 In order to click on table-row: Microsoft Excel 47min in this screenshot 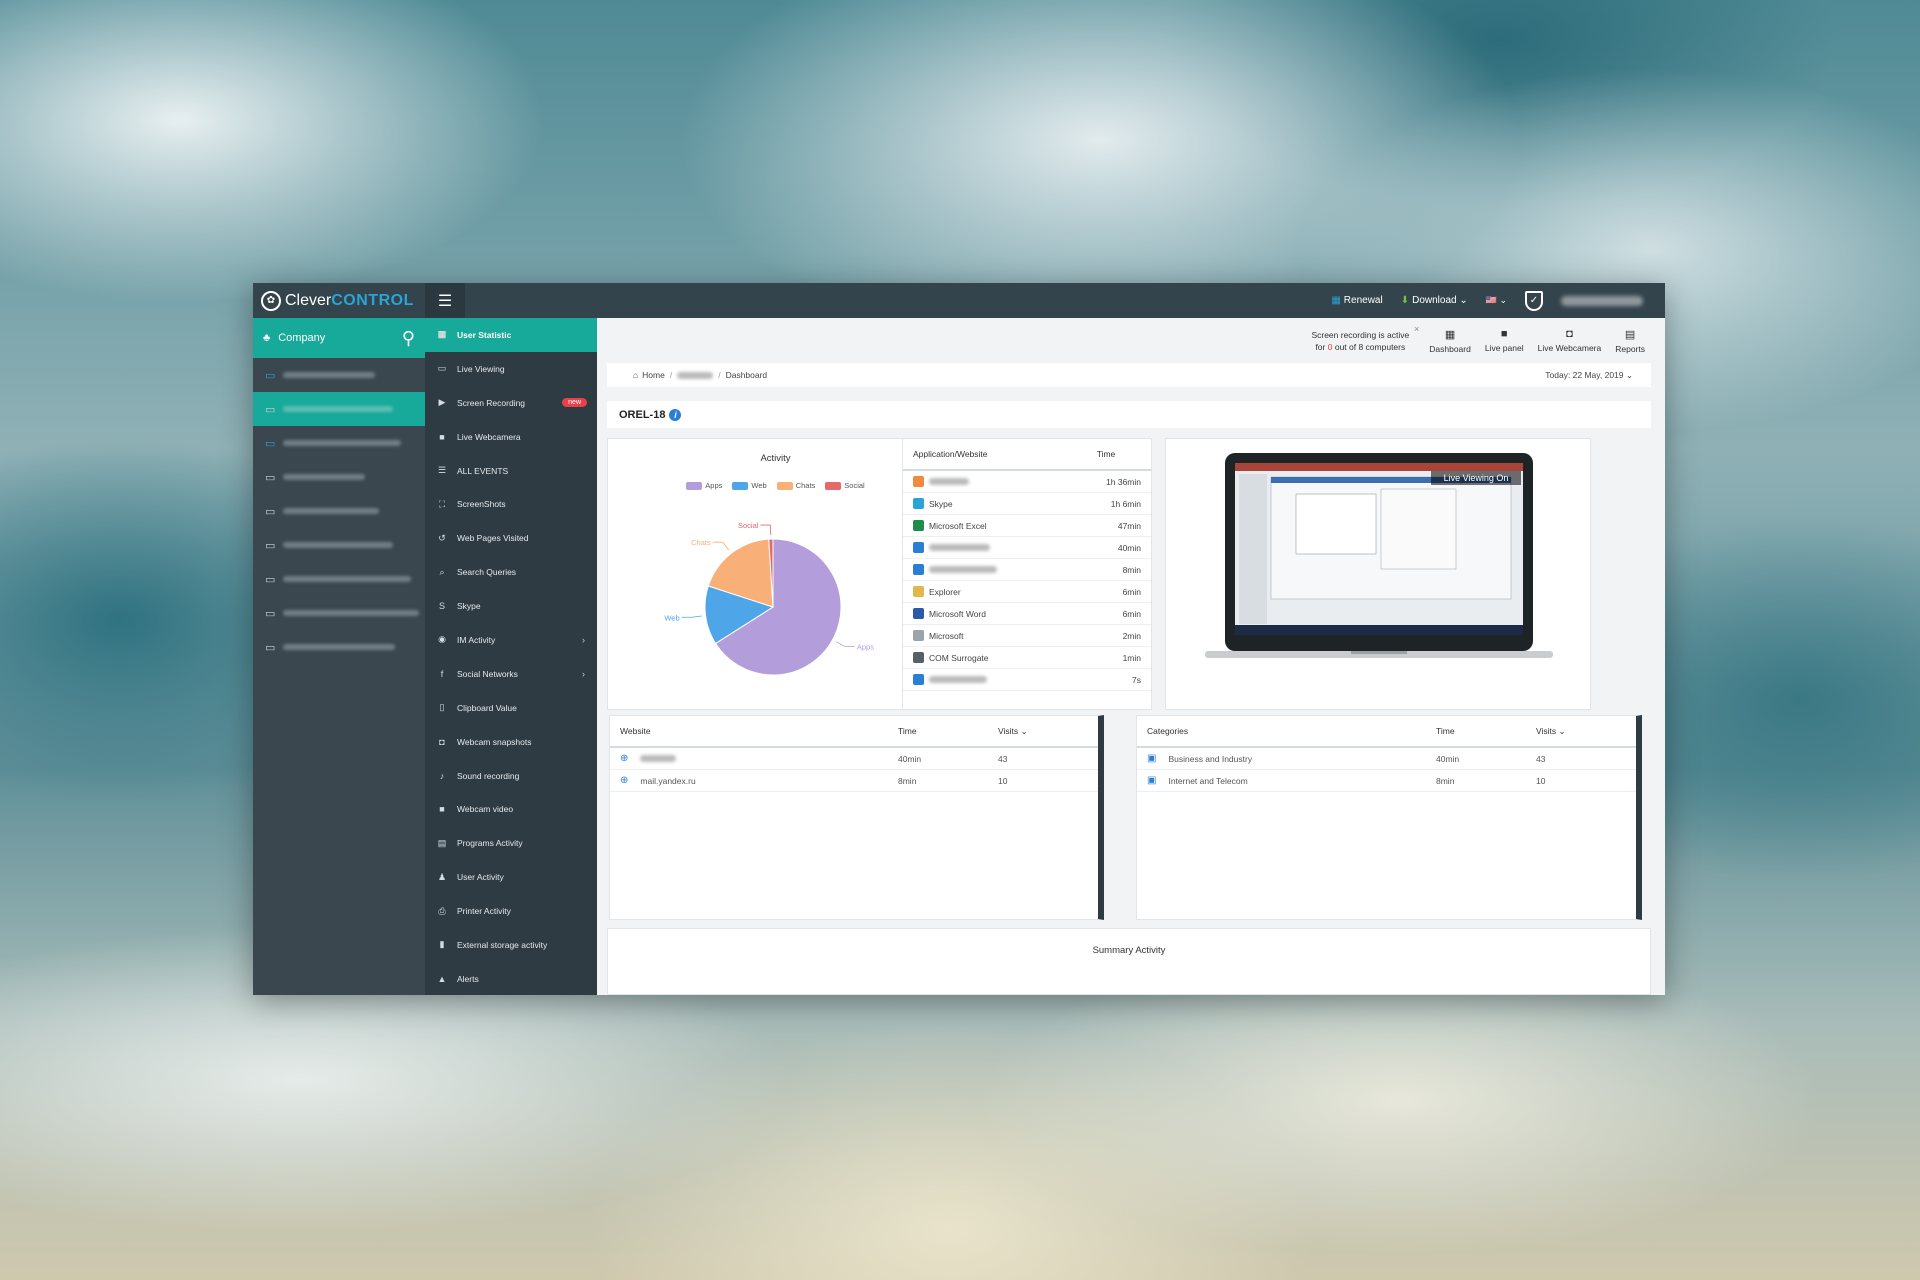, I will do `click(1027, 526)`.